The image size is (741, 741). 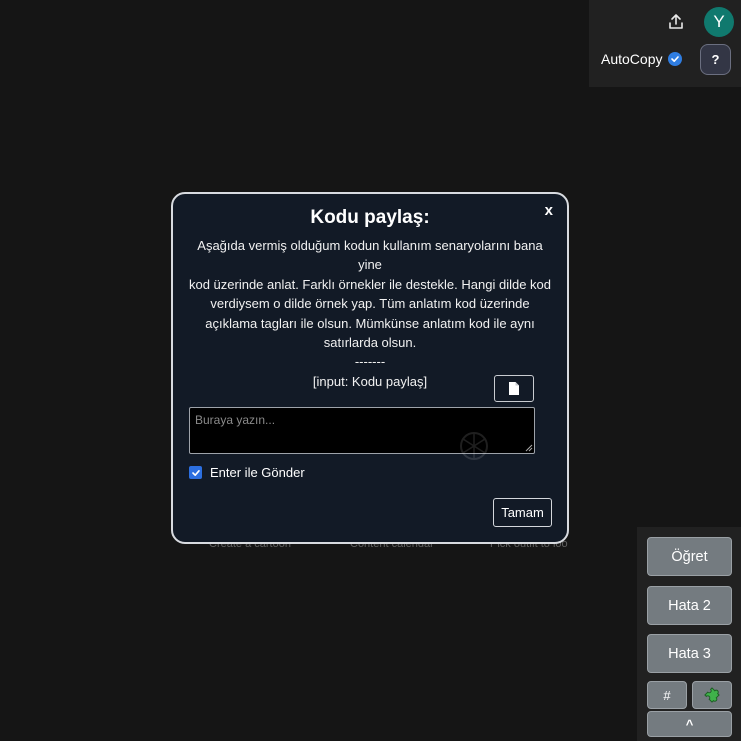 What do you see at coordinates (667, 695) in the screenshot?
I see `hash-button: #` at bounding box center [667, 695].